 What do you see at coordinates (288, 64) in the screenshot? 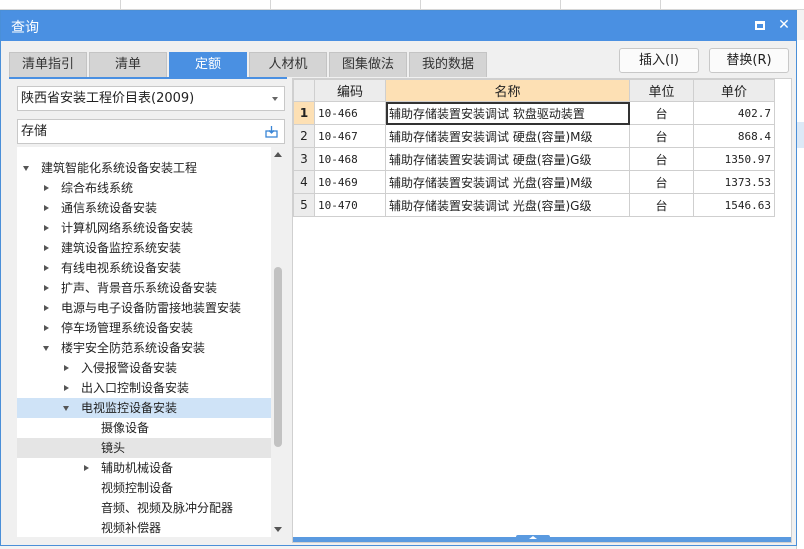
I see `tab-materials: 人材机` at bounding box center [288, 64].